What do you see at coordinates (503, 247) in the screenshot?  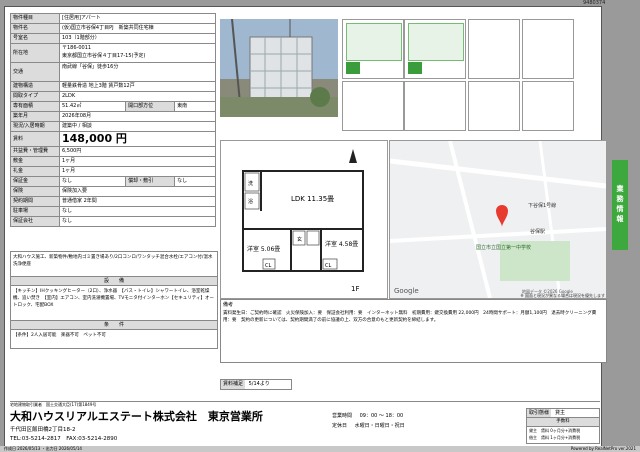 I see `map-label-school: 国立市立国立第一中学校` at bounding box center [503, 247].